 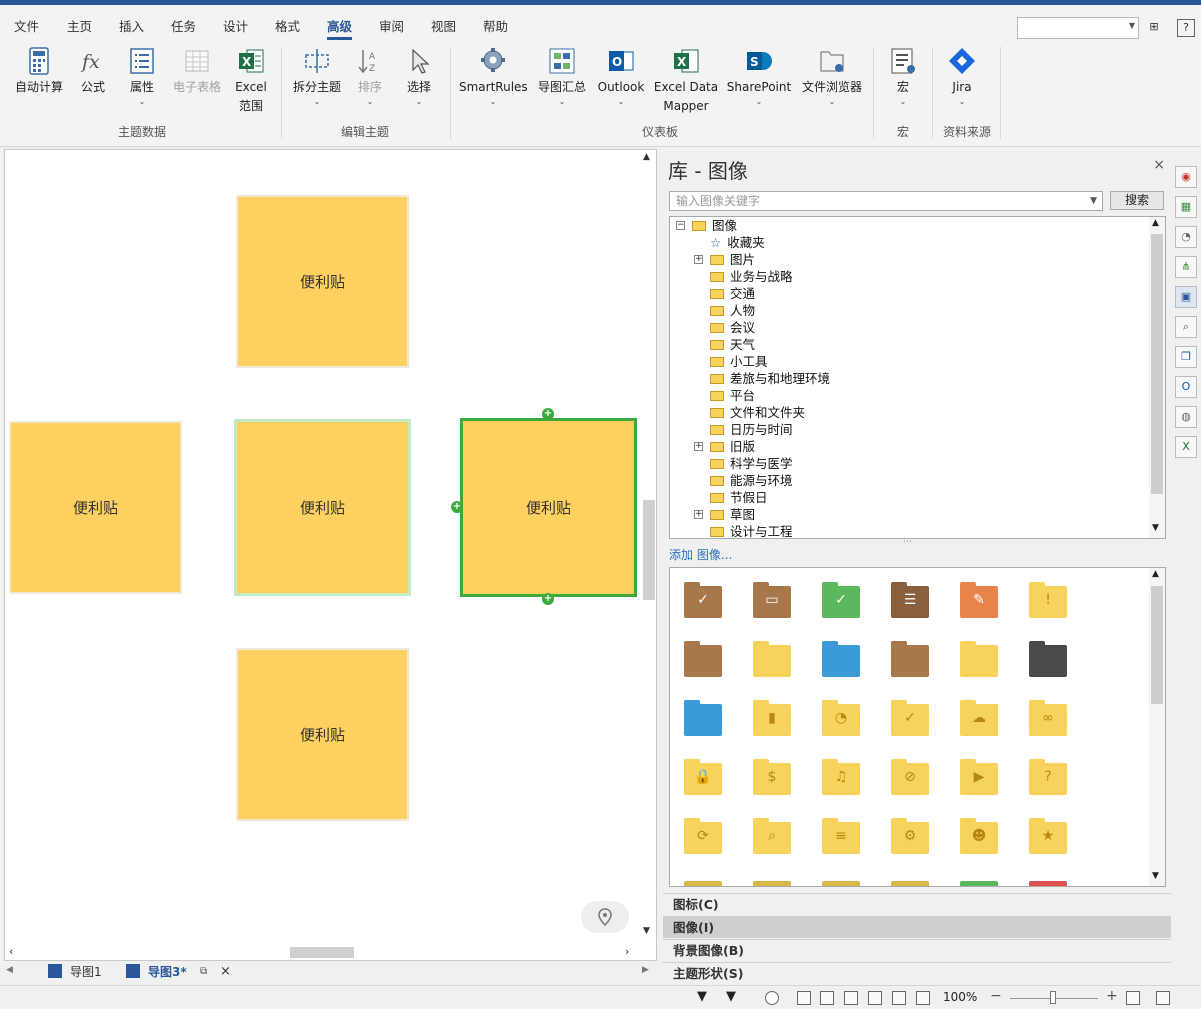 I want to click on search-icon: ⌕, so click(x=1186, y=327).